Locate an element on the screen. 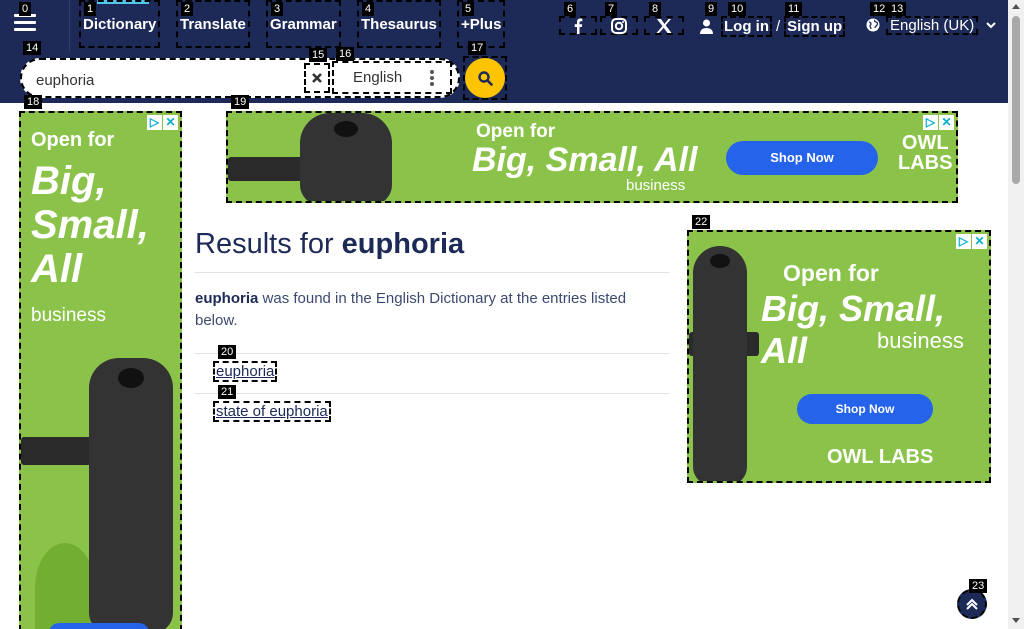  search-button-circle is located at coordinates (485, 78).